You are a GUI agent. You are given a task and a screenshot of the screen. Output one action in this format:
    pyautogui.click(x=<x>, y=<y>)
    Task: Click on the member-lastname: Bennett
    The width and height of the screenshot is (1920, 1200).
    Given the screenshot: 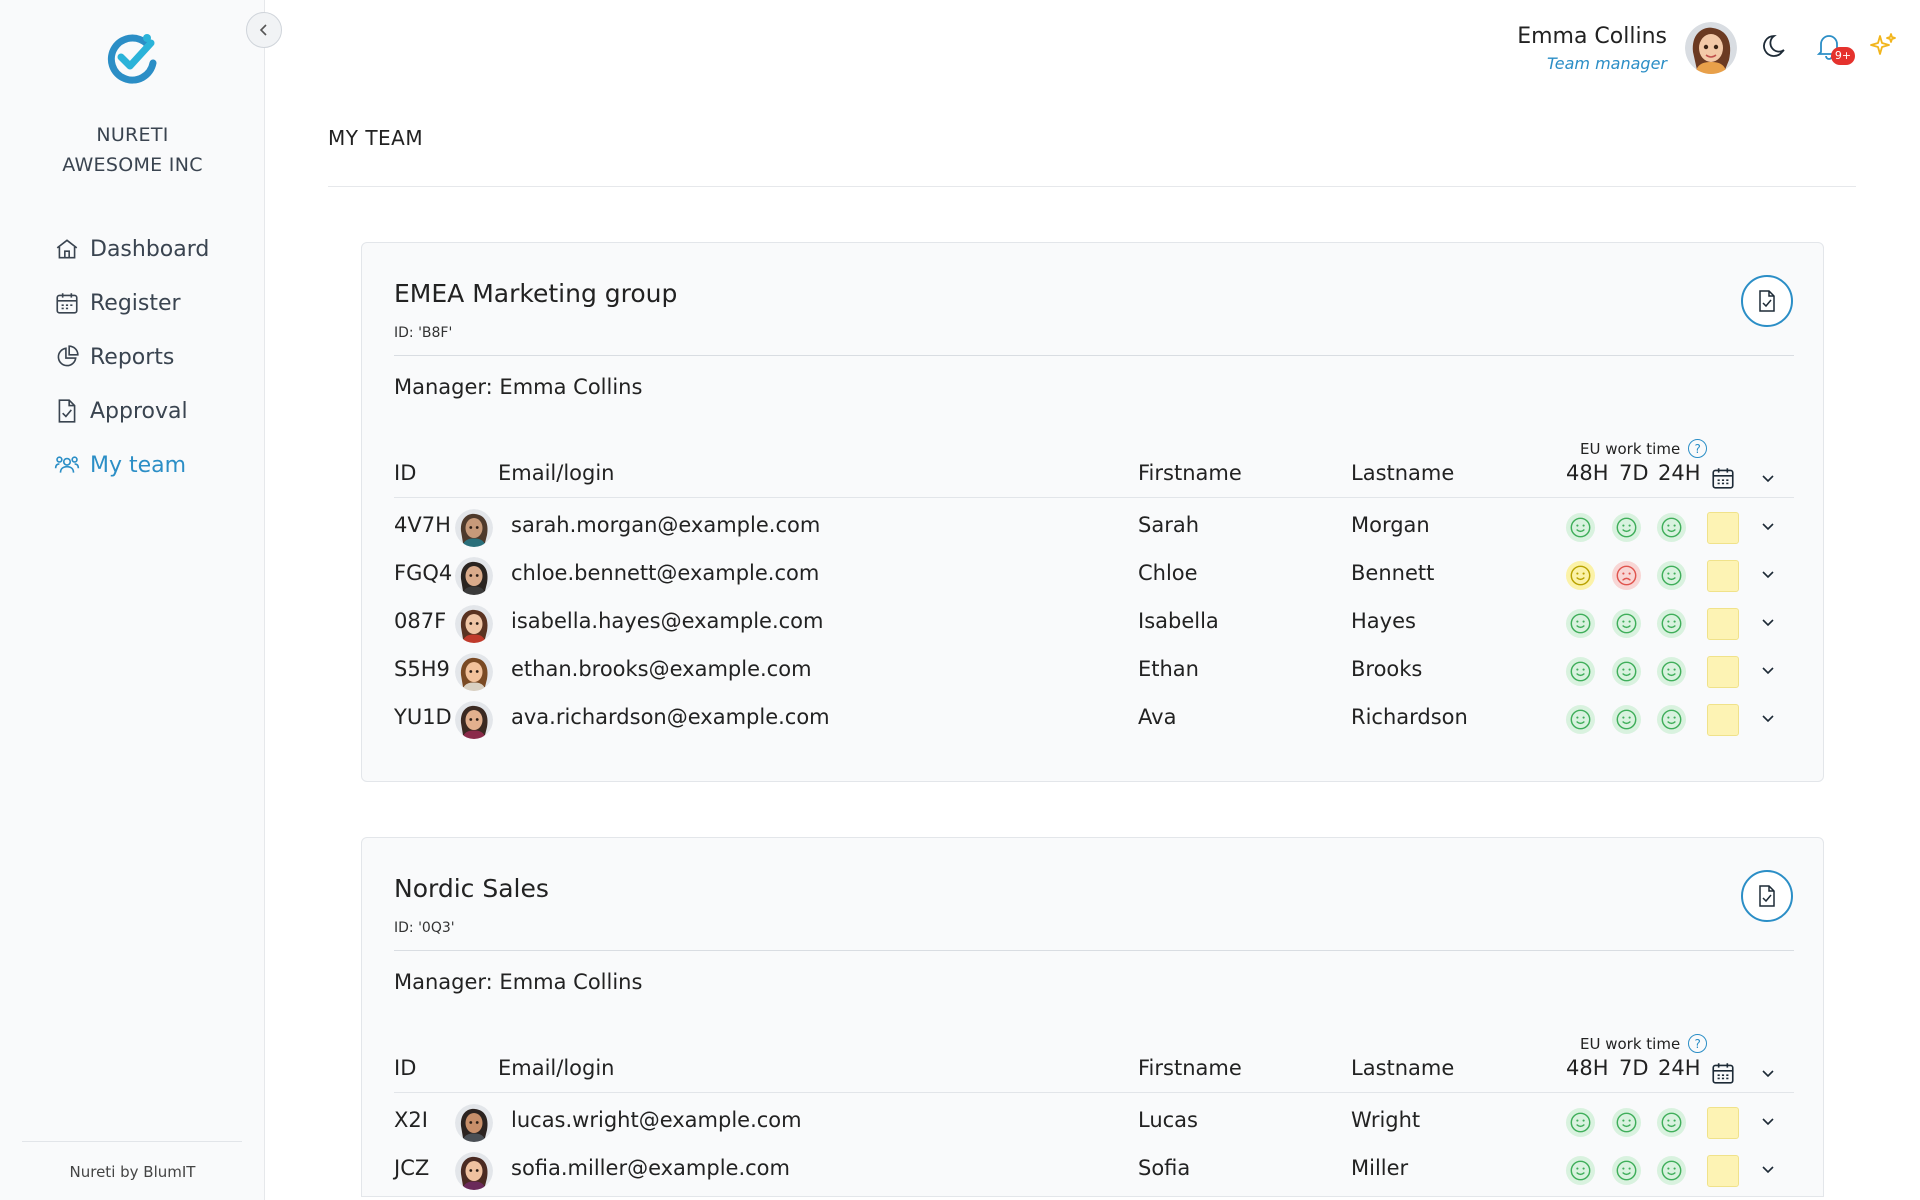 What is the action you would take?
    pyautogui.click(x=1393, y=573)
    